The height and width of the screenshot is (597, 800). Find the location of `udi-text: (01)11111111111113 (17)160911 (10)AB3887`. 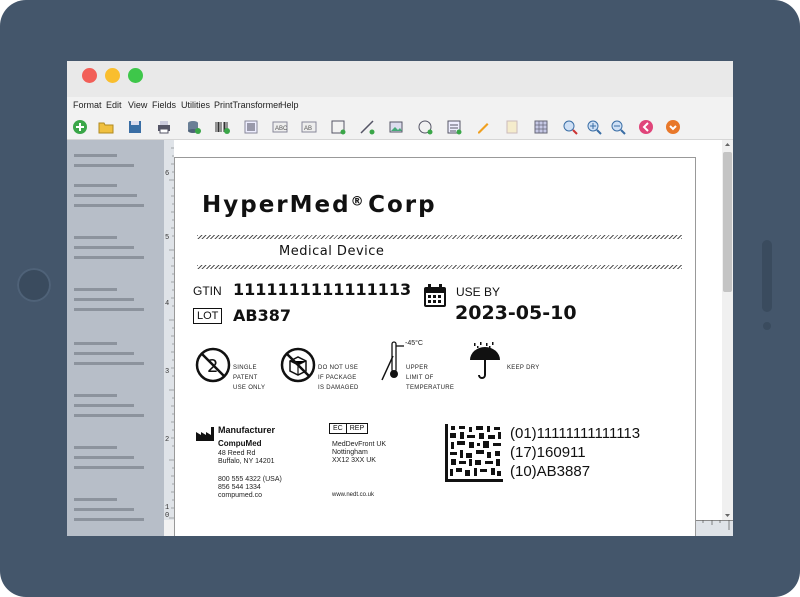

udi-text: (01)11111111111113 (17)160911 (10)AB3887 is located at coordinates (575, 452).